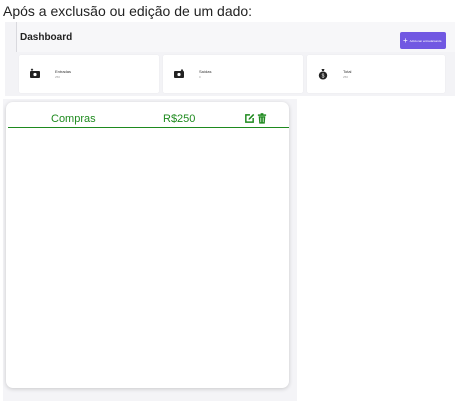  What do you see at coordinates (200, 77) in the screenshot?
I see `card-value: 0` at bounding box center [200, 77].